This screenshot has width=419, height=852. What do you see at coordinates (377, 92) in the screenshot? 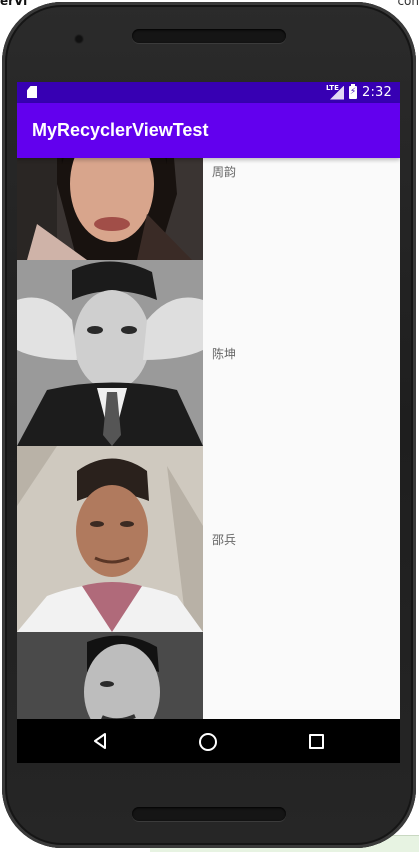
I see `status-time: 2:32` at bounding box center [377, 92].